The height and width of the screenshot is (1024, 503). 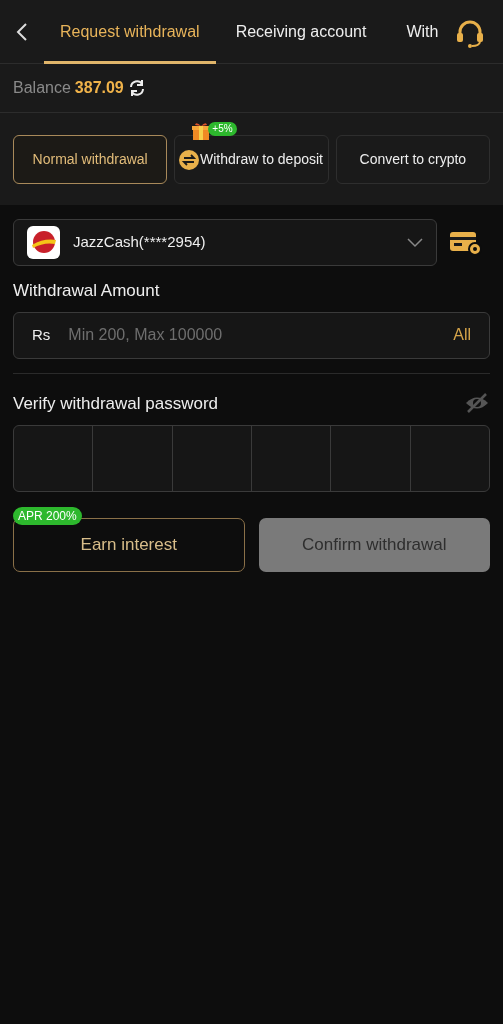 I want to click on amount-label: Withdrawal Amount, so click(x=87, y=291).